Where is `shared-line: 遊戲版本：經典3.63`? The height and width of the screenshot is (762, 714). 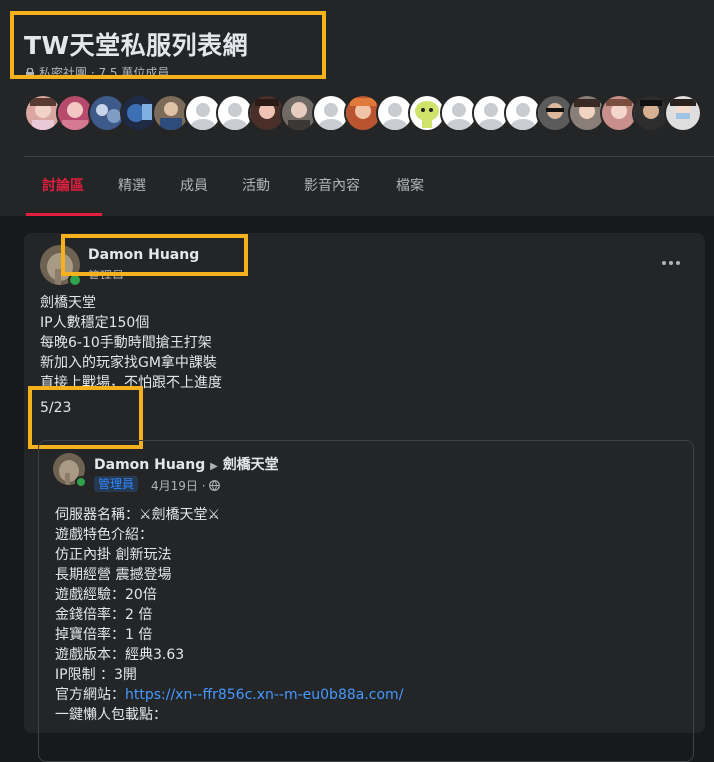 shared-line: 遊戲版本：經典3.63 is located at coordinates (120, 655).